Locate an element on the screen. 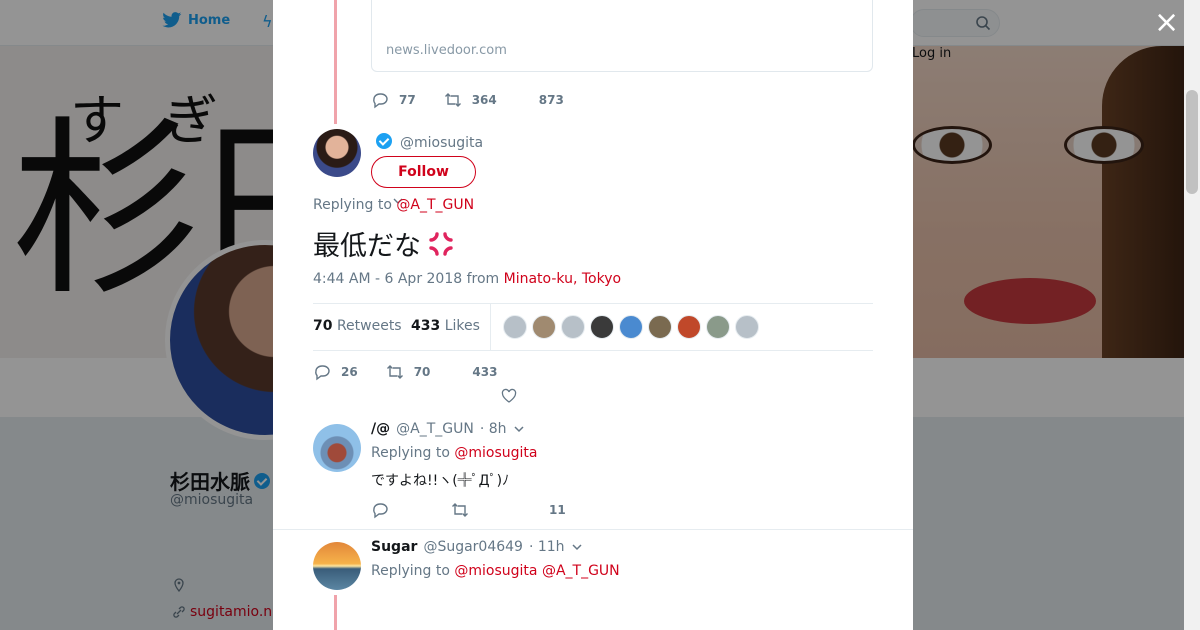 Image resolution: width=1200 pixels, height=630 pixels. reply-header: Sugar @Sugar04649 · 11h is located at coordinates (477, 547).